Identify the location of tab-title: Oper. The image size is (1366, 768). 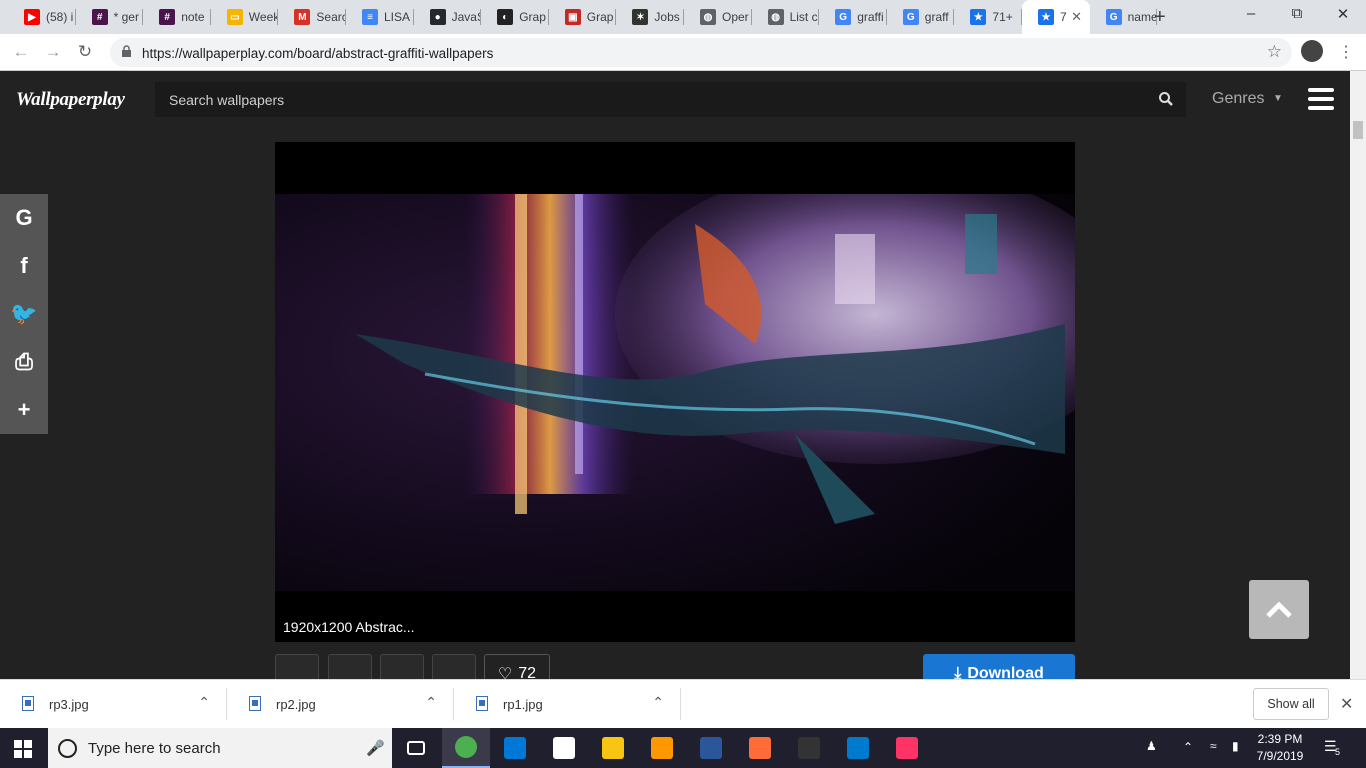
(735, 17).